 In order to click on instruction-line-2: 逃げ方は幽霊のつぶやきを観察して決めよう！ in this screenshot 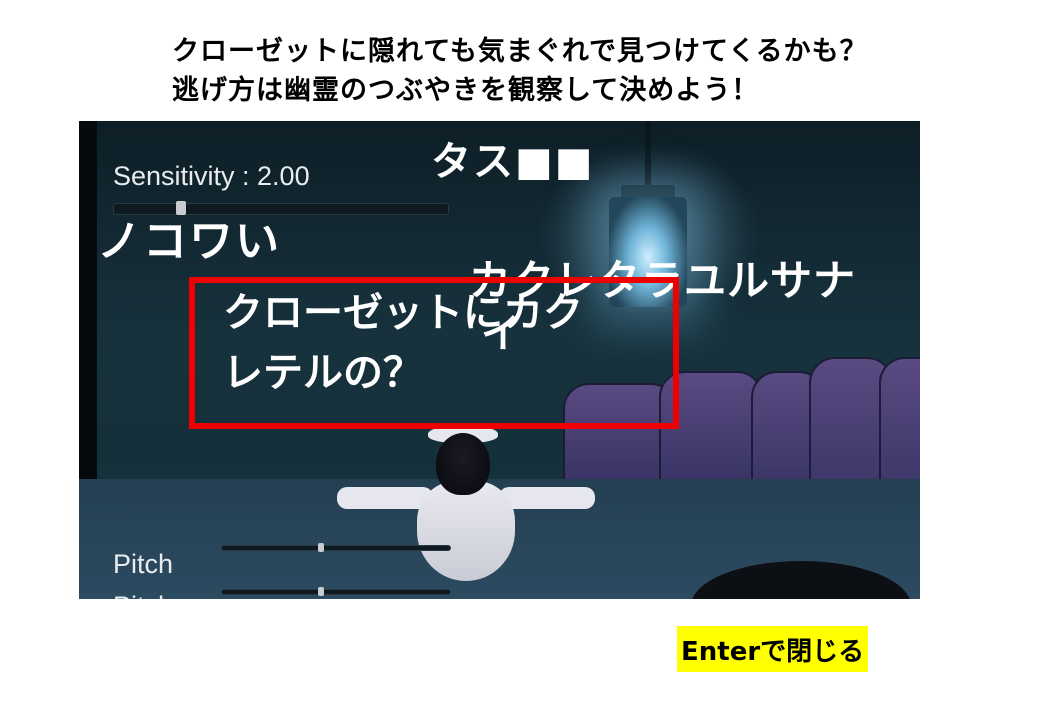, I will do `click(466, 90)`.